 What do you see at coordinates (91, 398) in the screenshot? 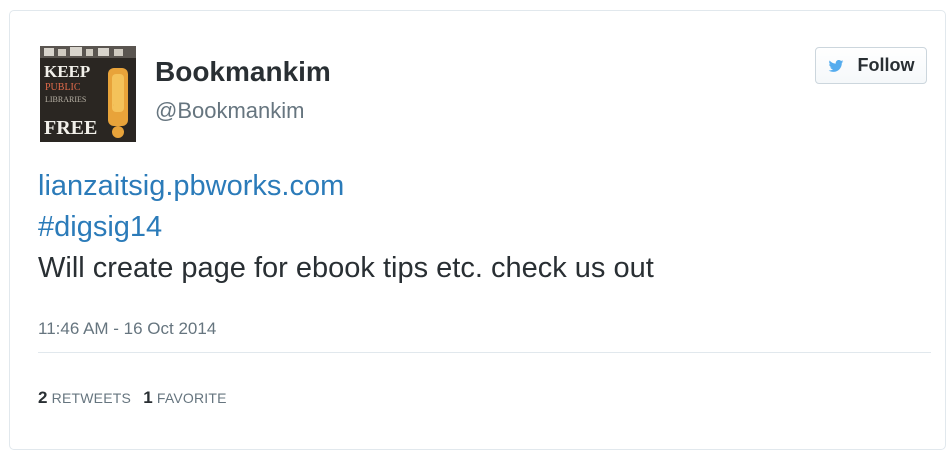
I see `retweets-label: RETWEETS` at bounding box center [91, 398].